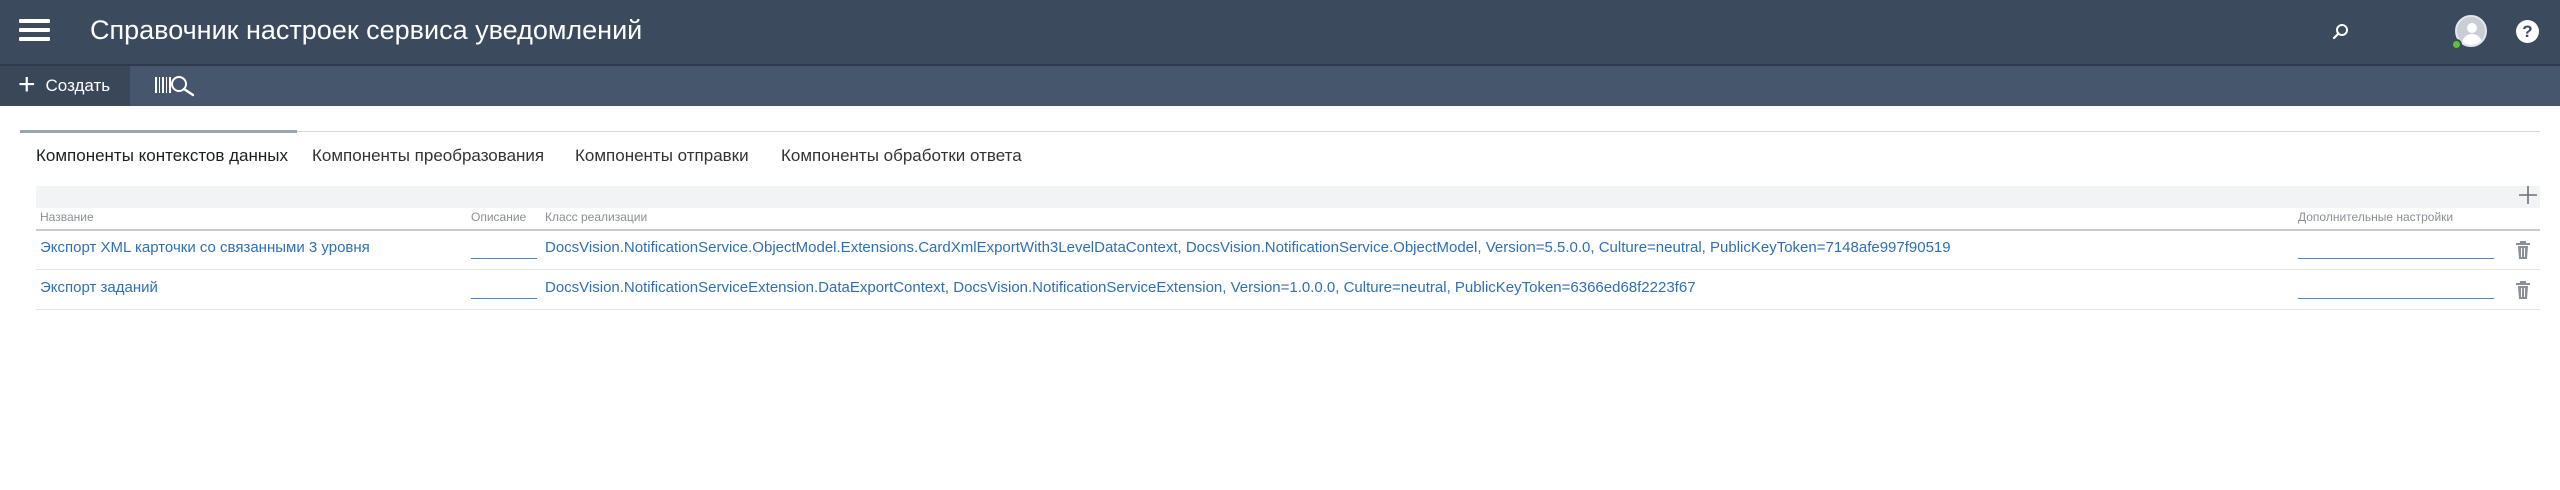  I want to click on column-header-class: Класс реализации, so click(596, 217).